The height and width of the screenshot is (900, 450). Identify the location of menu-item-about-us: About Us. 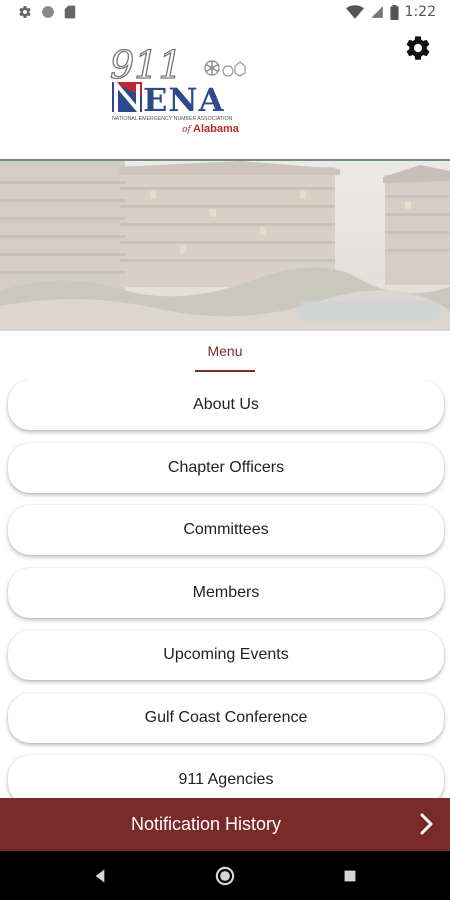
(226, 405).